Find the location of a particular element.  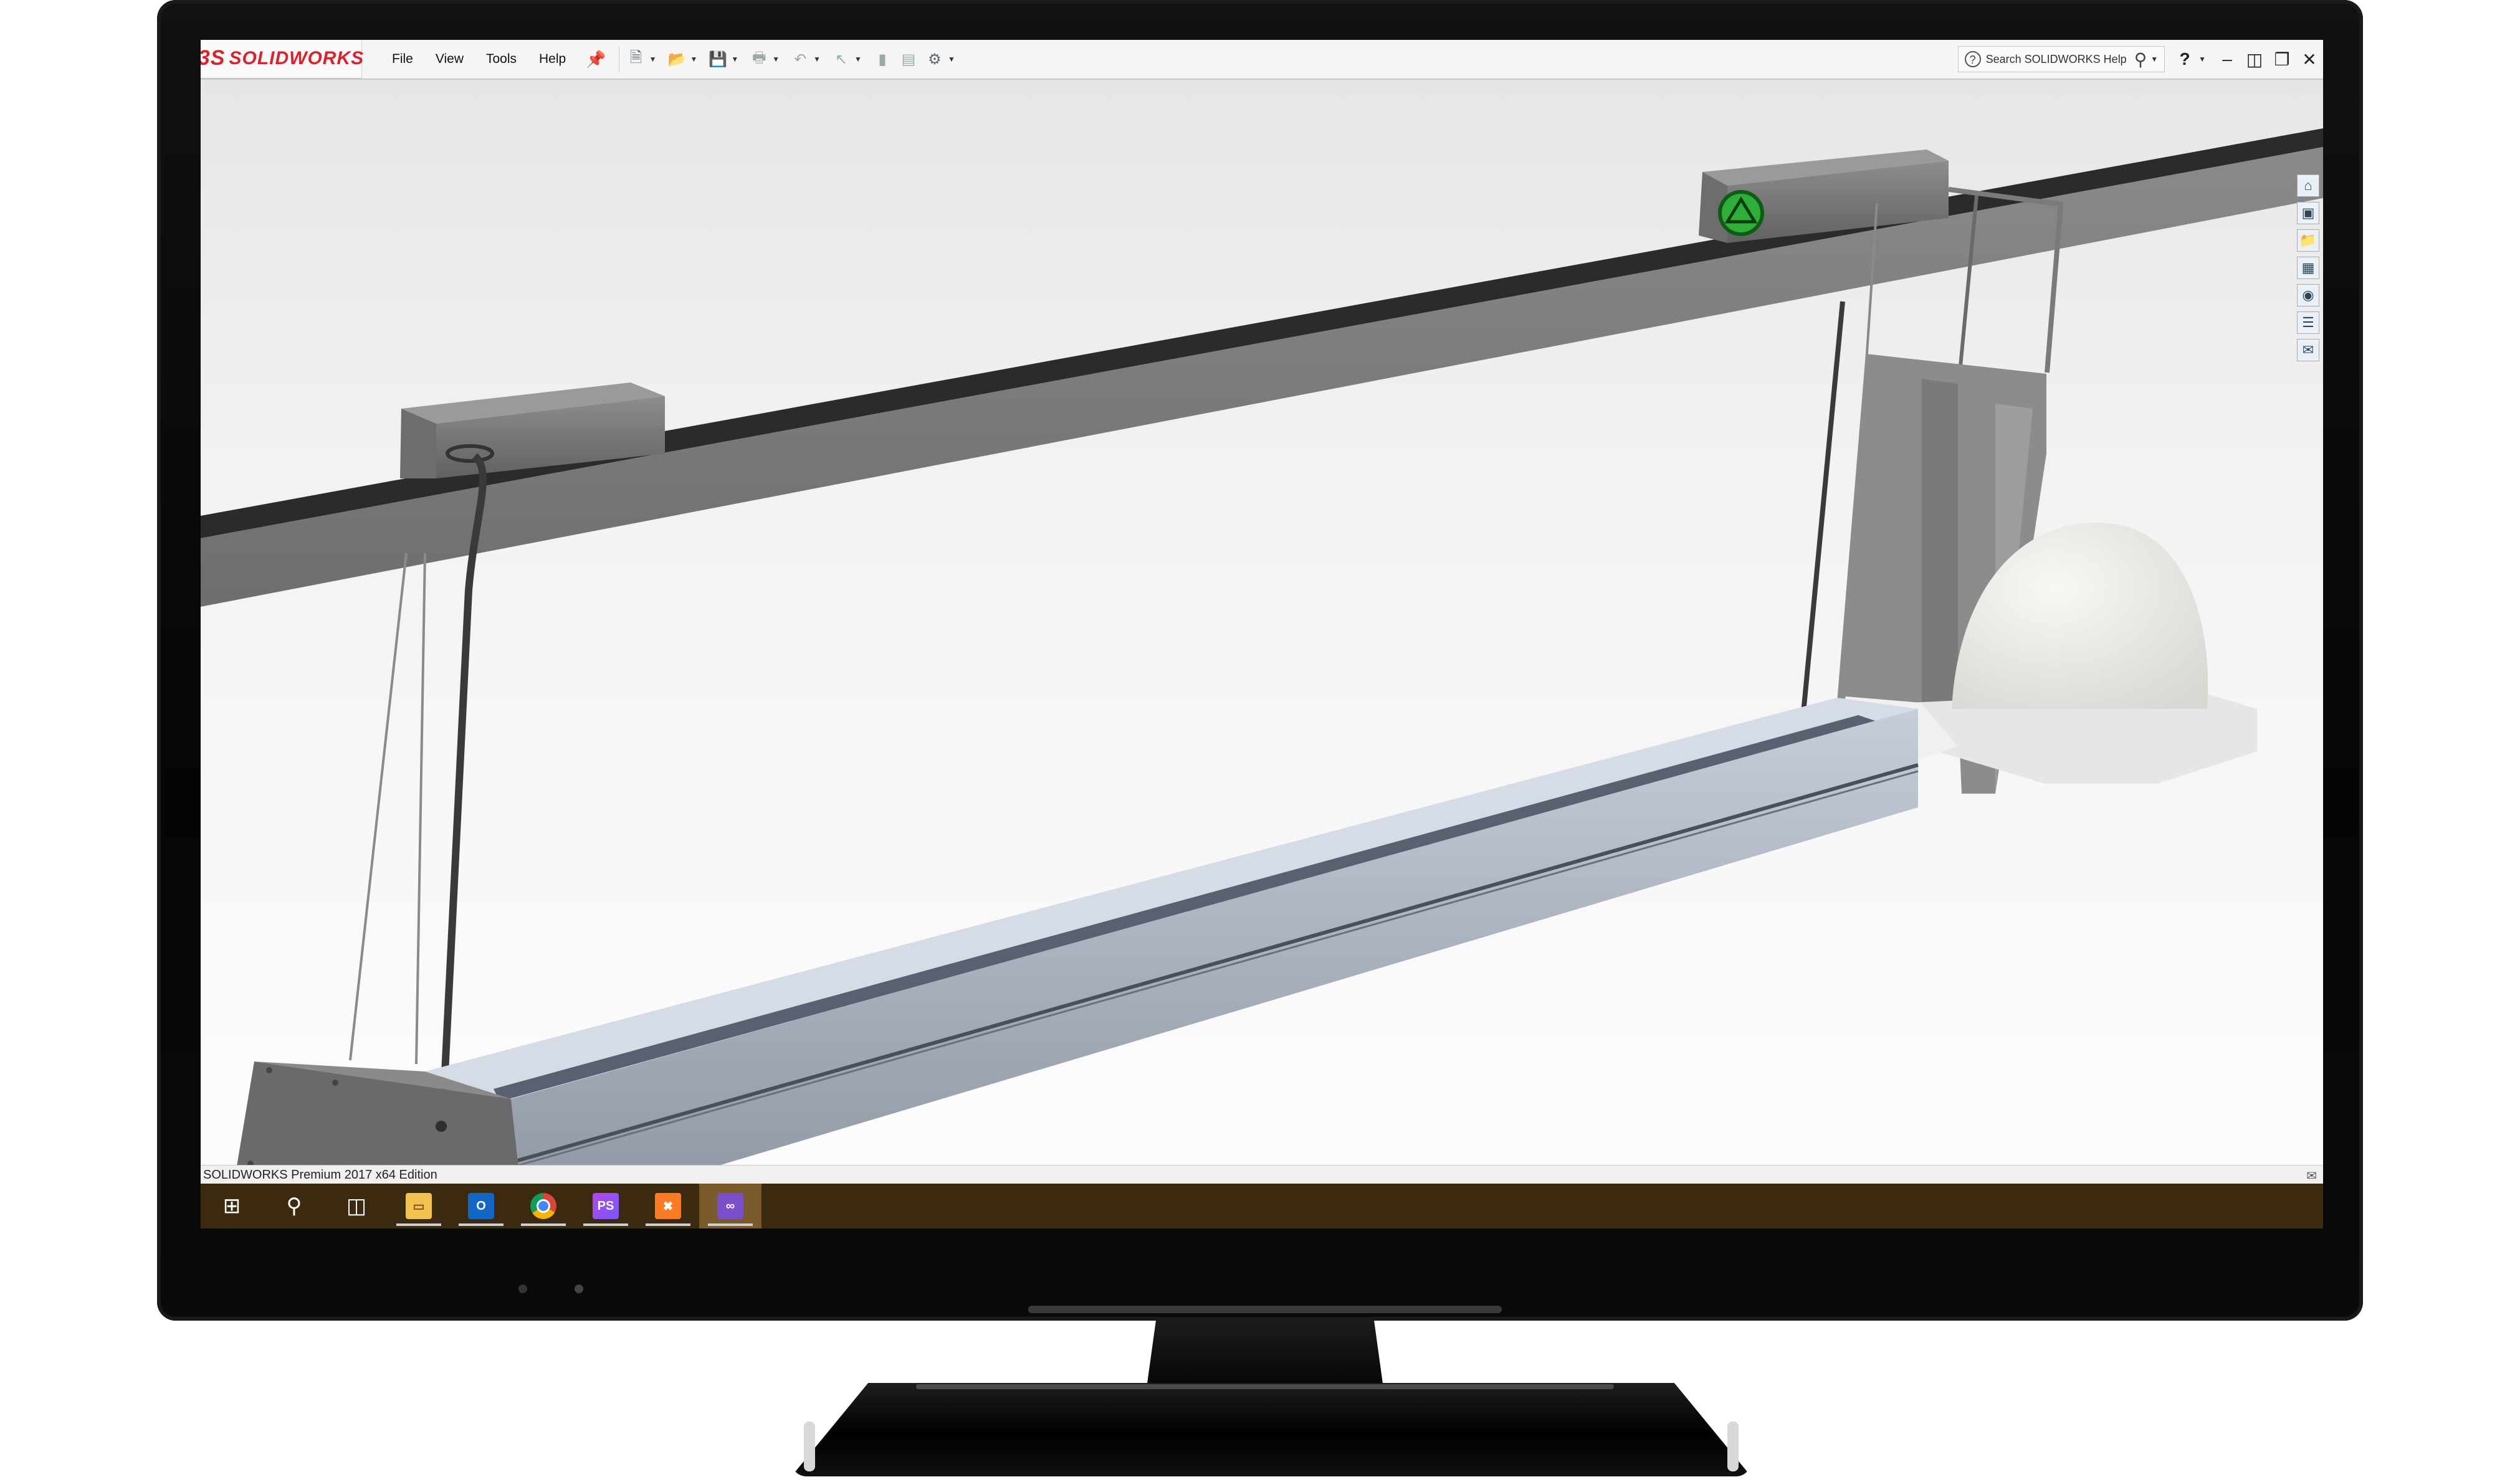

folder-icon: ▭ is located at coordinates (419, 1206).